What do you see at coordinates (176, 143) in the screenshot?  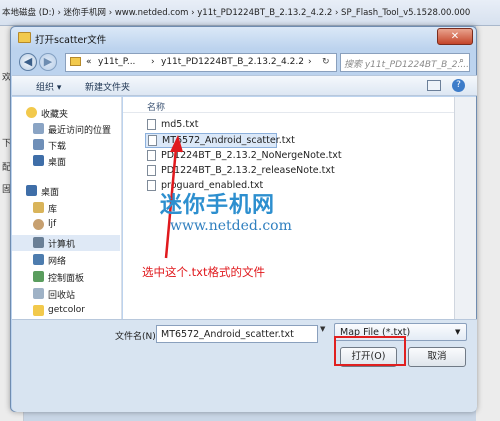 I see `arrow-head` at bounding box center [176, 143].